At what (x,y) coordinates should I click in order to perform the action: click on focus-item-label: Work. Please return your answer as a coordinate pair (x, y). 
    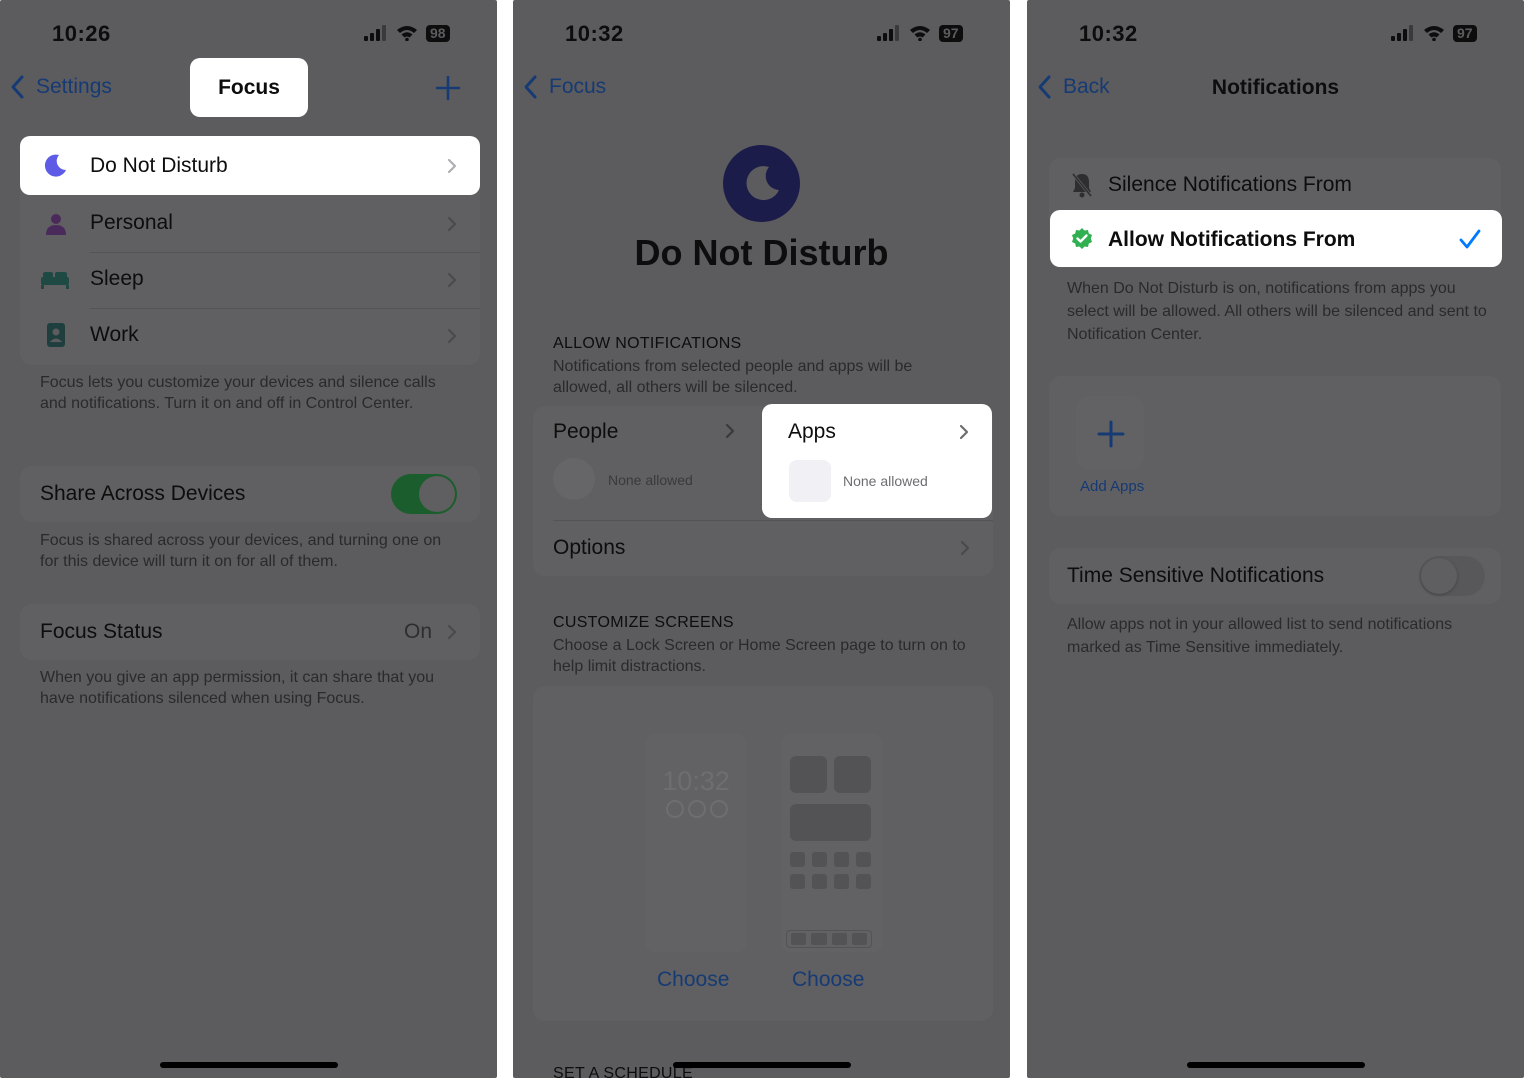
    Looking at the image, I should click on (114, 334).